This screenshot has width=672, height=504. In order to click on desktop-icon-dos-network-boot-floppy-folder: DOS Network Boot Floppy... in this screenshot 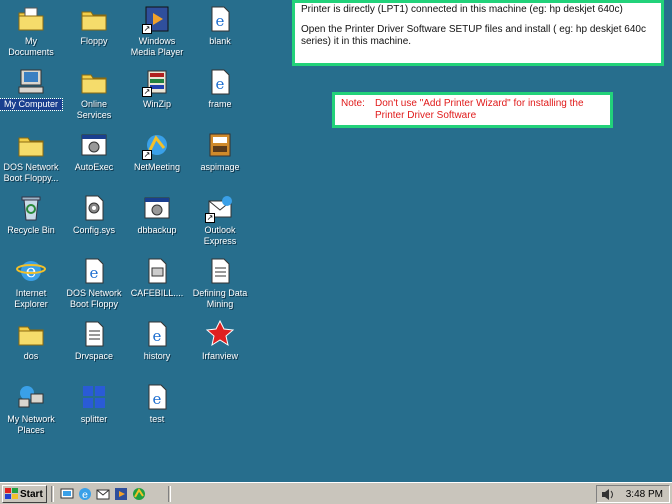, I will do `click(31, 159)`.